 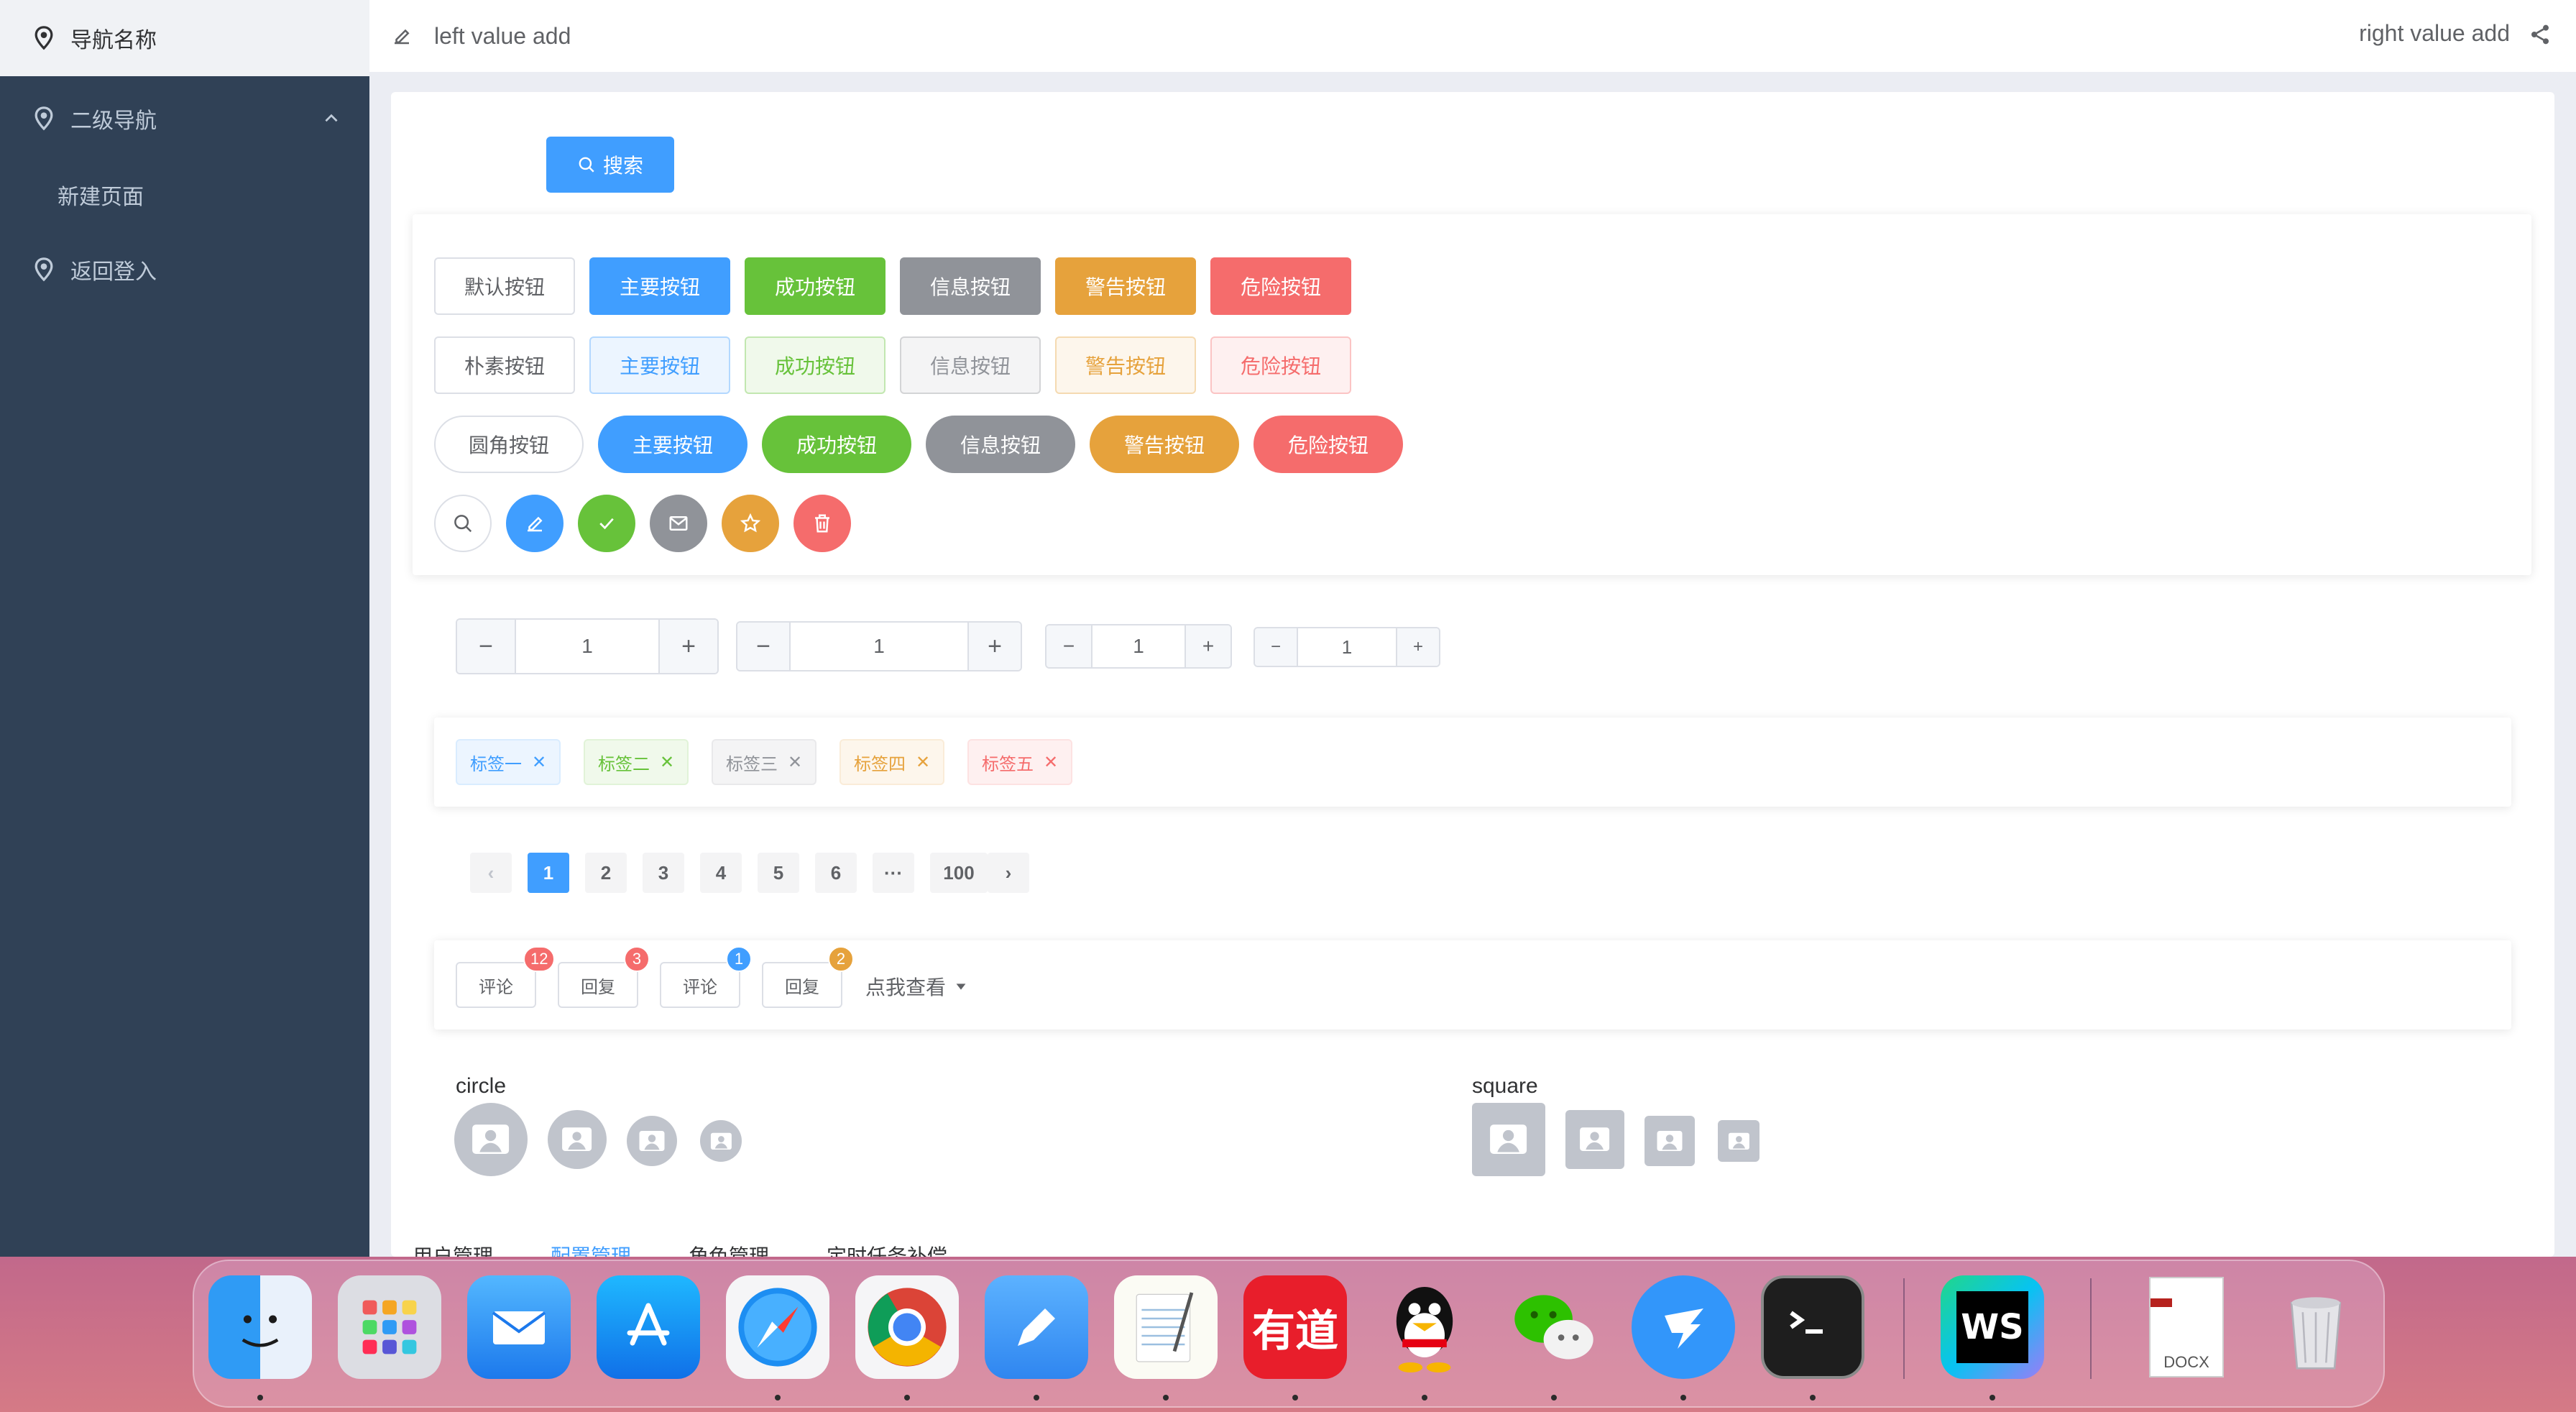 What do you see at coordinates (836, 873) in the screenshot?
I see `page-6: 6` at bounding box center [836, 873].